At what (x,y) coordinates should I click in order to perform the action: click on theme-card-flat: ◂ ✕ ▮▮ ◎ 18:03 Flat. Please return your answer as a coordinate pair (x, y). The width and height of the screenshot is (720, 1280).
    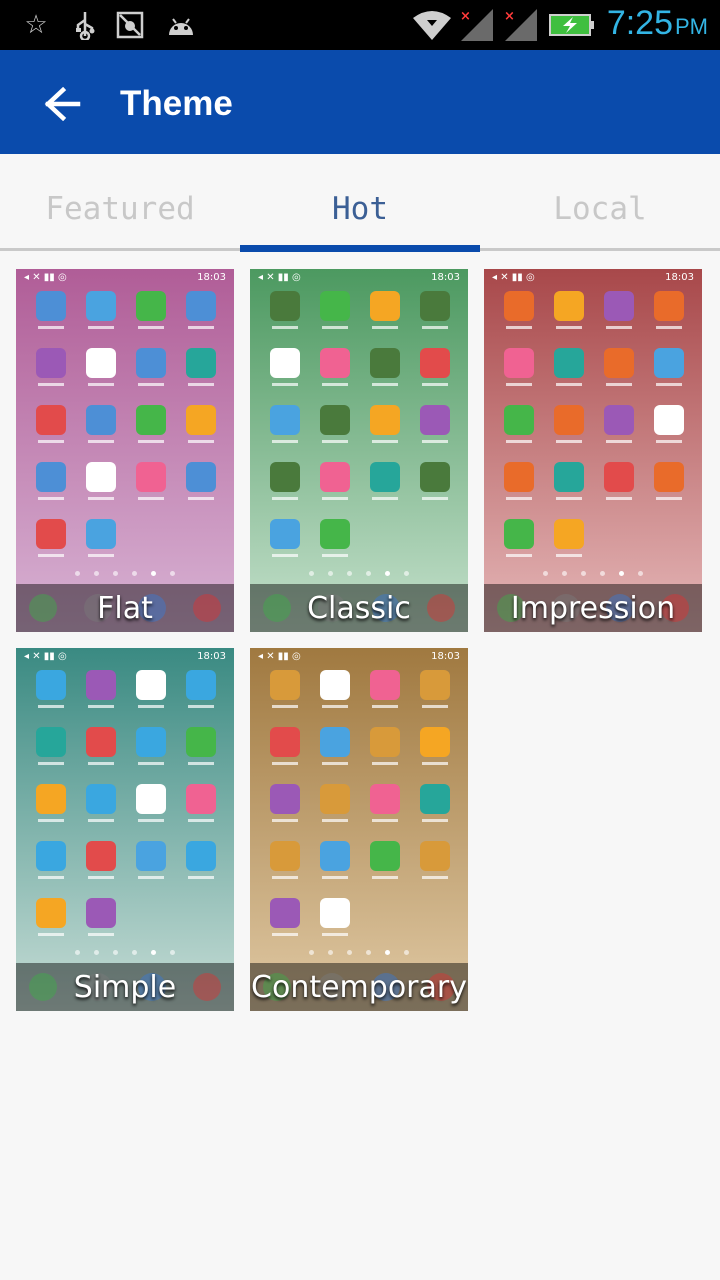
    Looking at the image, I should click on (125, 450).